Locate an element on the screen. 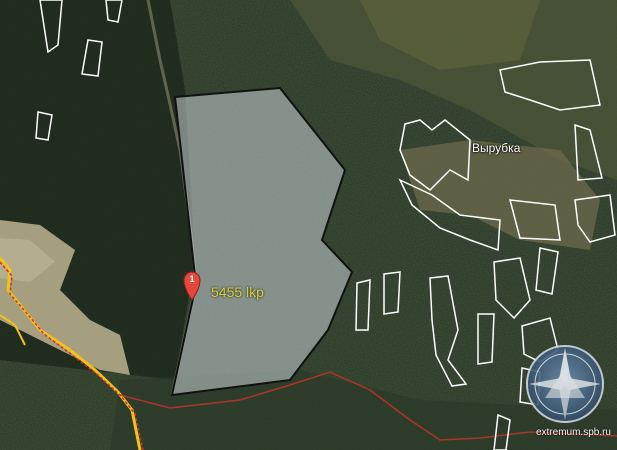  place-label: Вырубка is located at coordinates (496, 148).